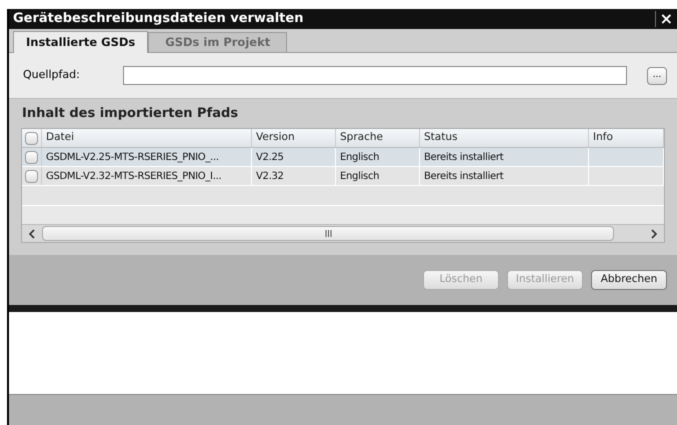  Describe the element at coordinates (80, 42) in the screenshot. I see `tab: Installierte GSDs` at that location.